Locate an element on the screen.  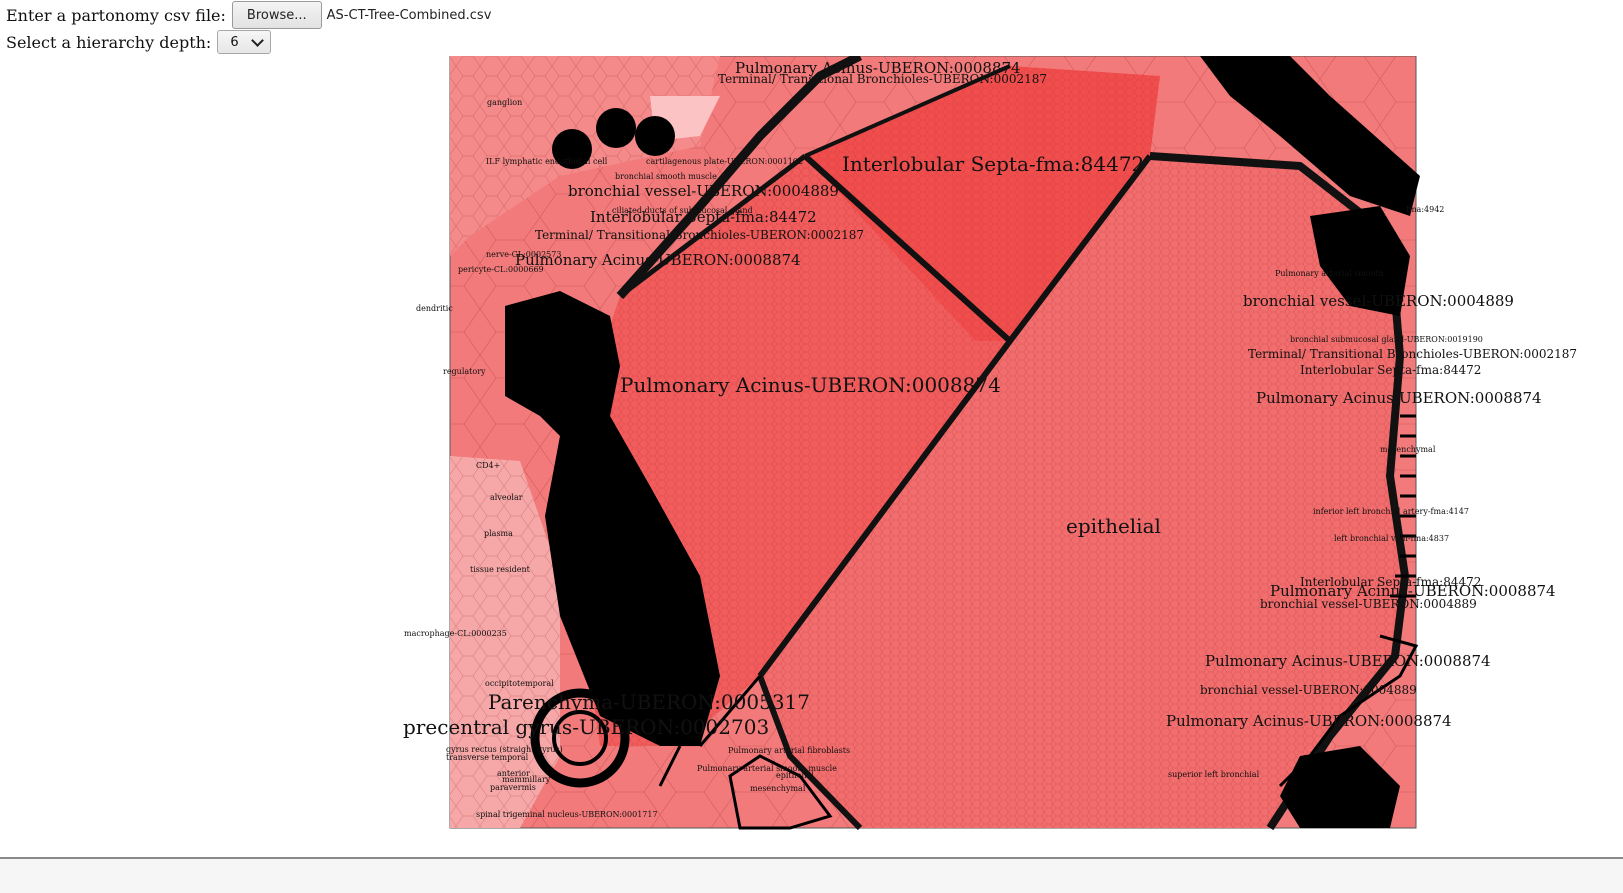
lbl-pericyte: pericyte-CL:0000669 is located at coordinates (501, 269).